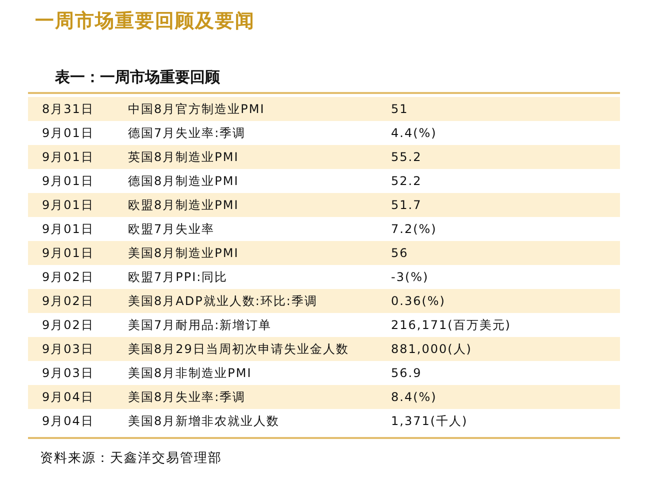  What do you see at coordinates (407, 181) in the screenshot?
I see `value-cell-text: 52.2` at bounding box center [407, 181].